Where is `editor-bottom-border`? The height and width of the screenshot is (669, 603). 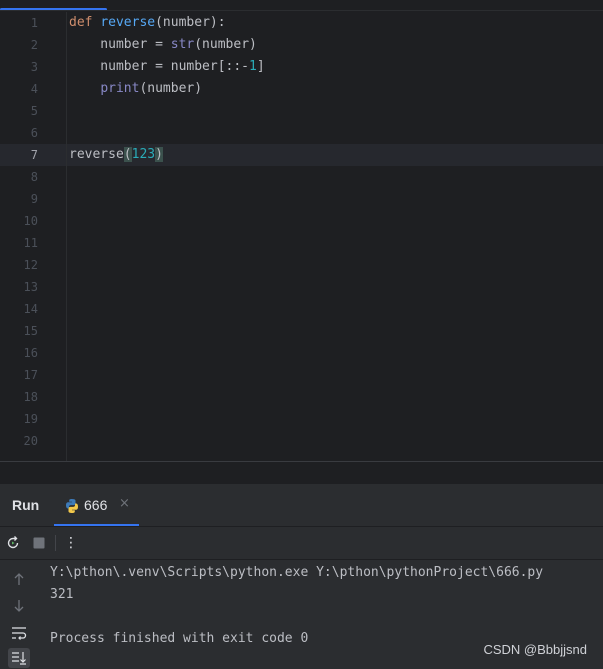
editor-bottom-border is located at coordinates (301, 461).